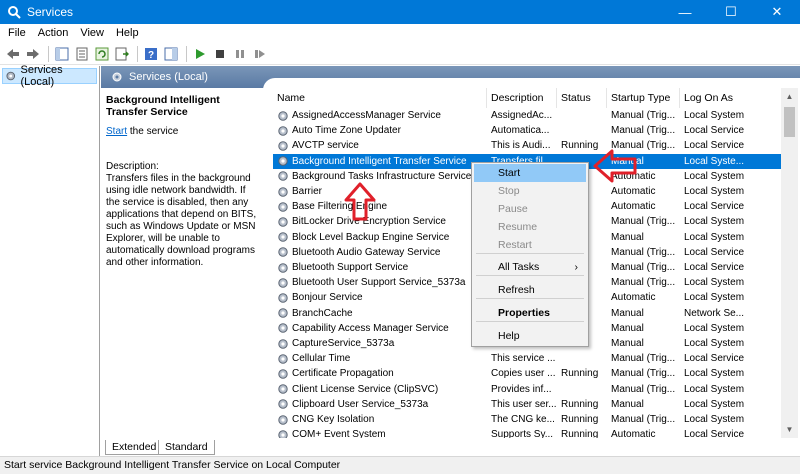 The width and height of the screenshot is (800, 474). What do you see at coordinates (53, 33) in the screenshot?
I see `menu-action: Action` at bounding box center [53, 33].